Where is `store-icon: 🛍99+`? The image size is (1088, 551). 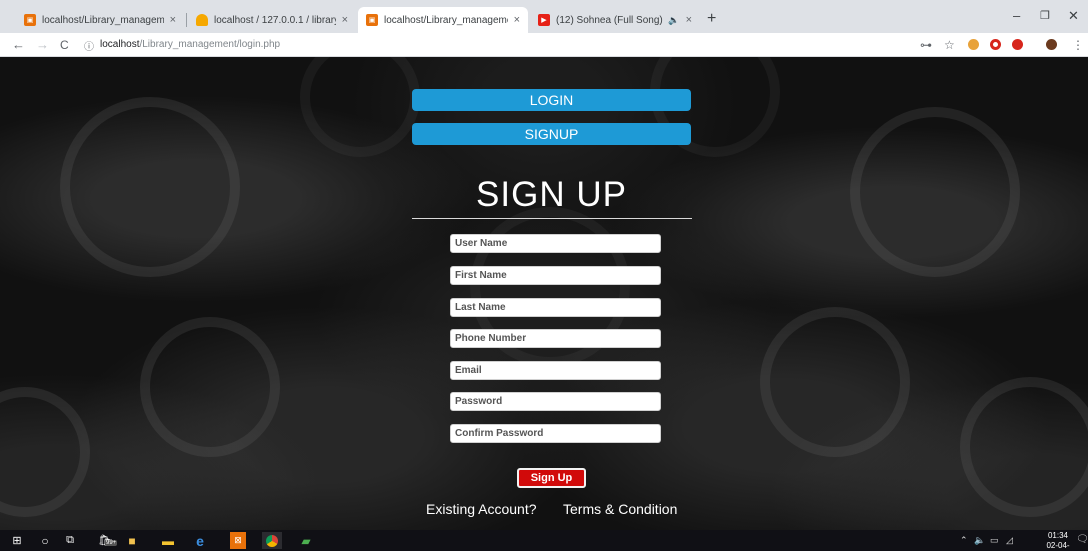 store-icon: 🛍99+ is located at coordinates (105, 540).